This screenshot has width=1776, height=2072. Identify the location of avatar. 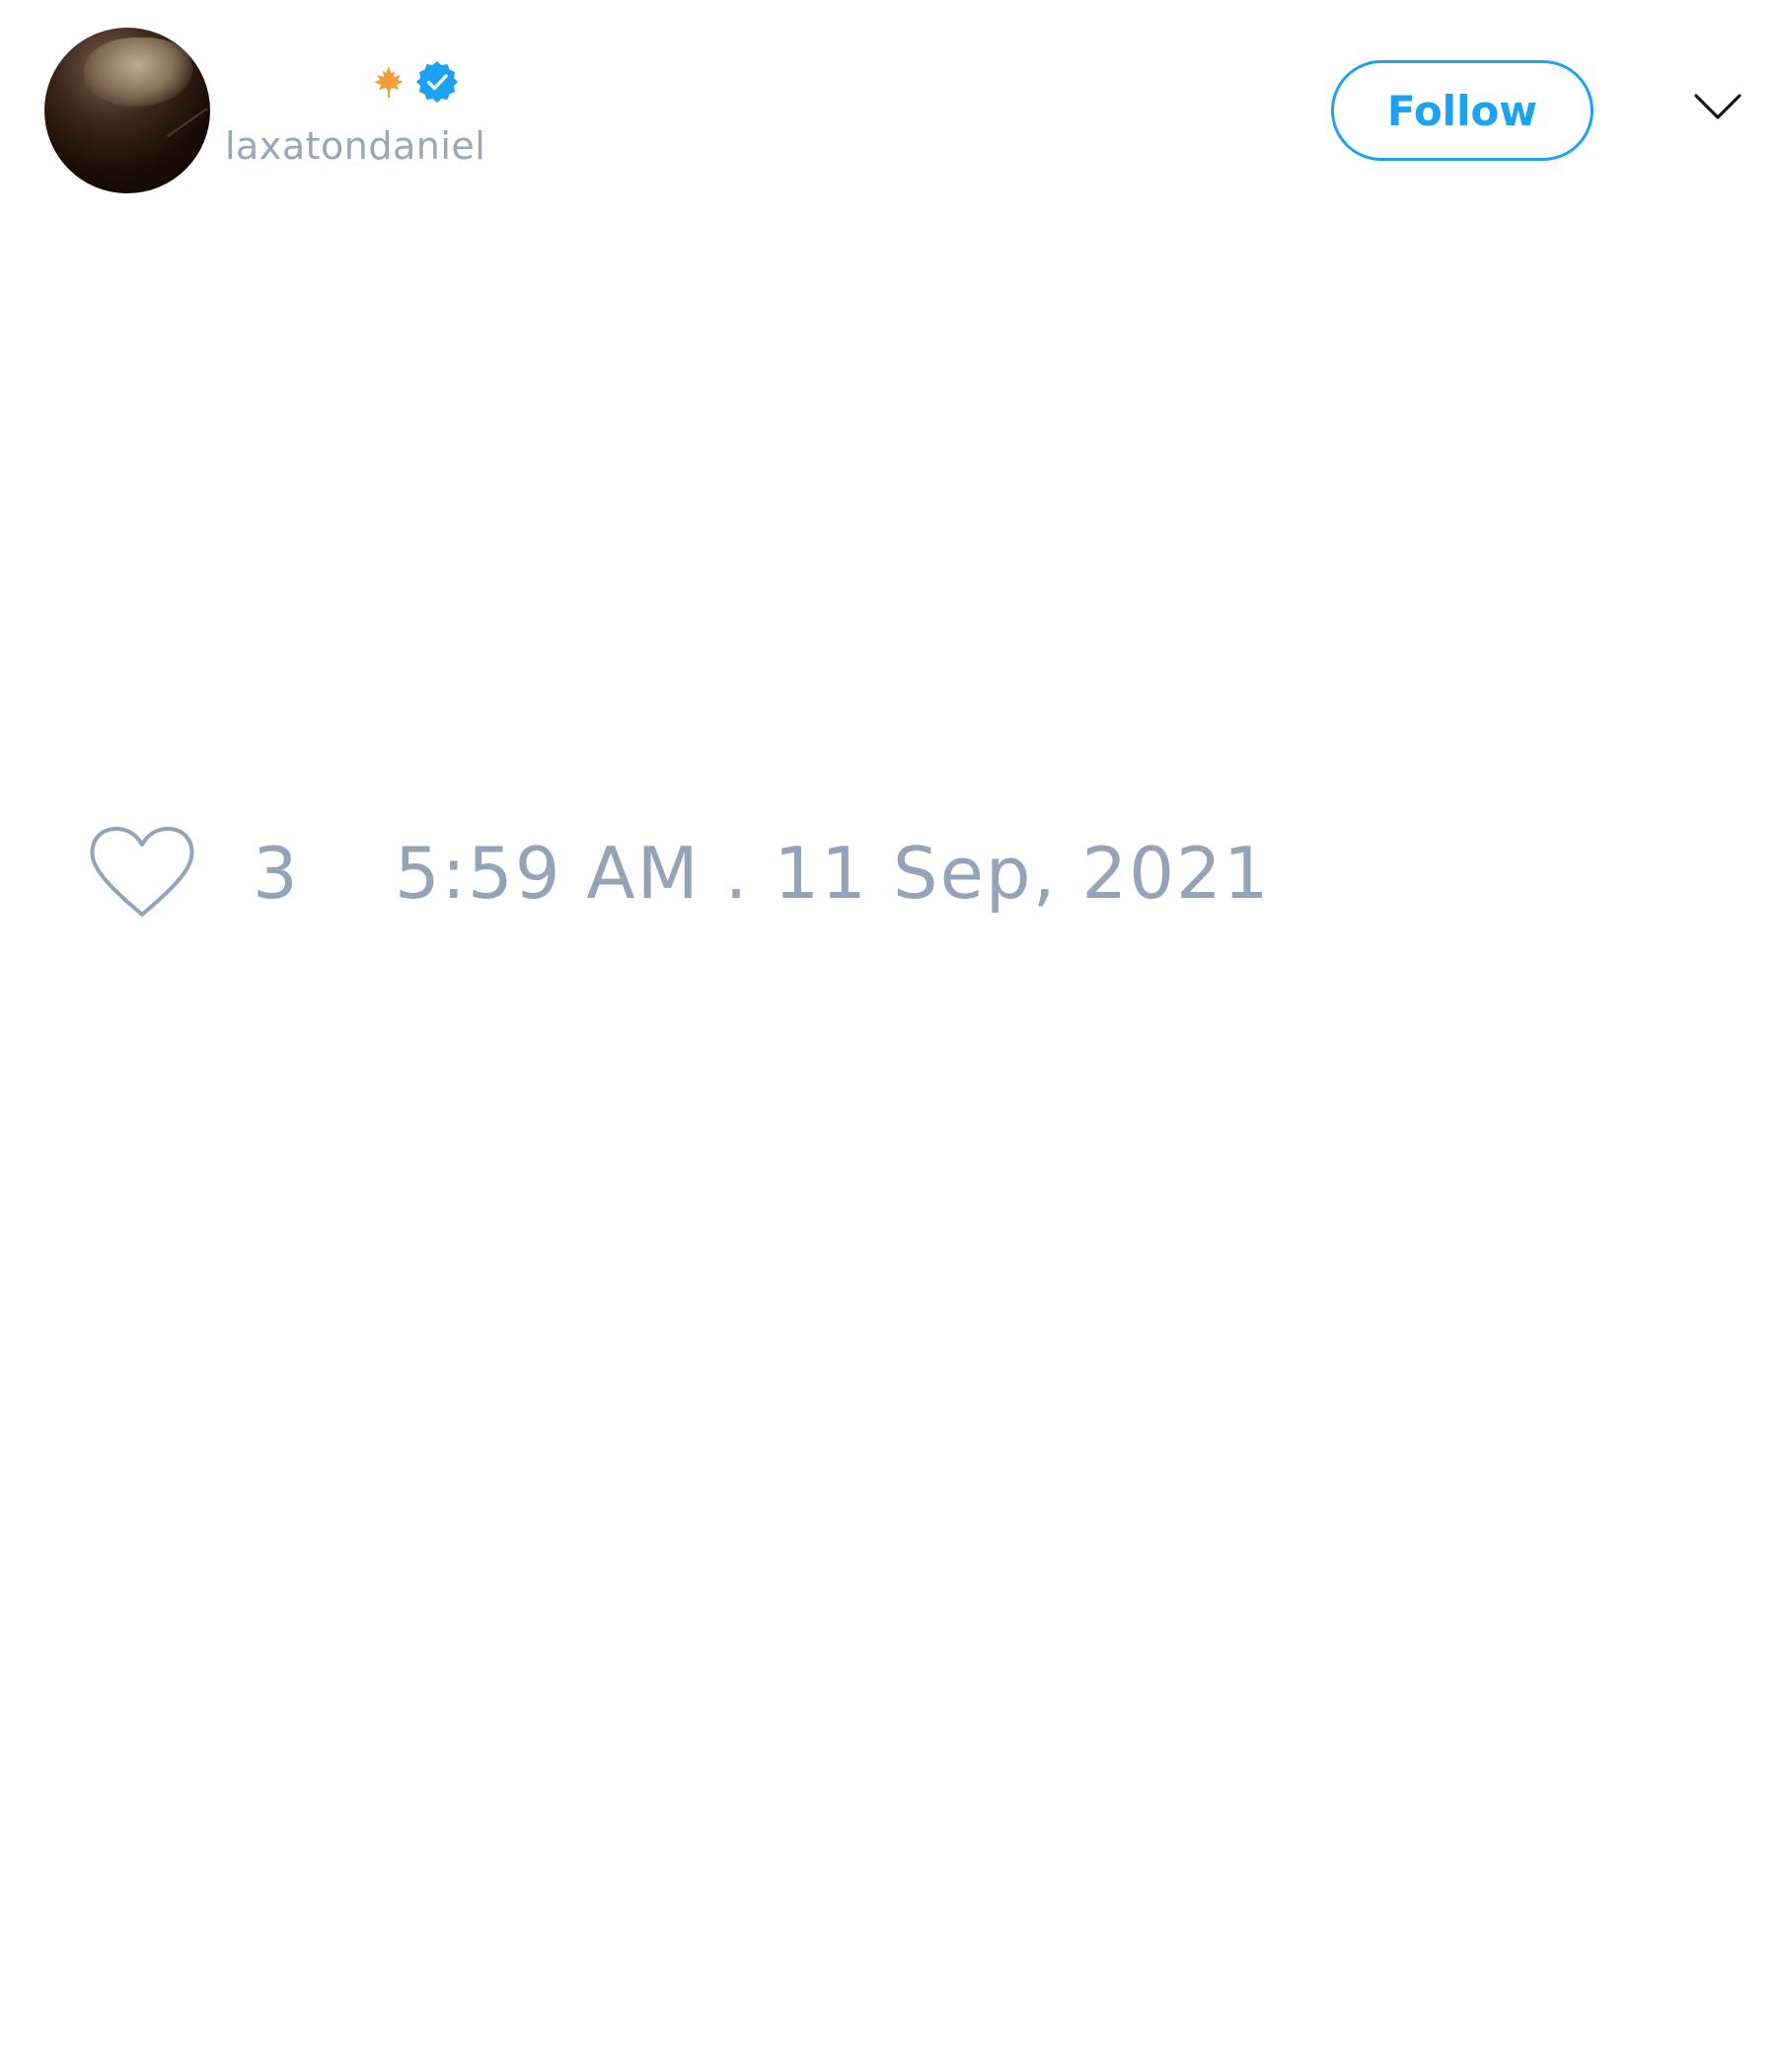
(127, 111).